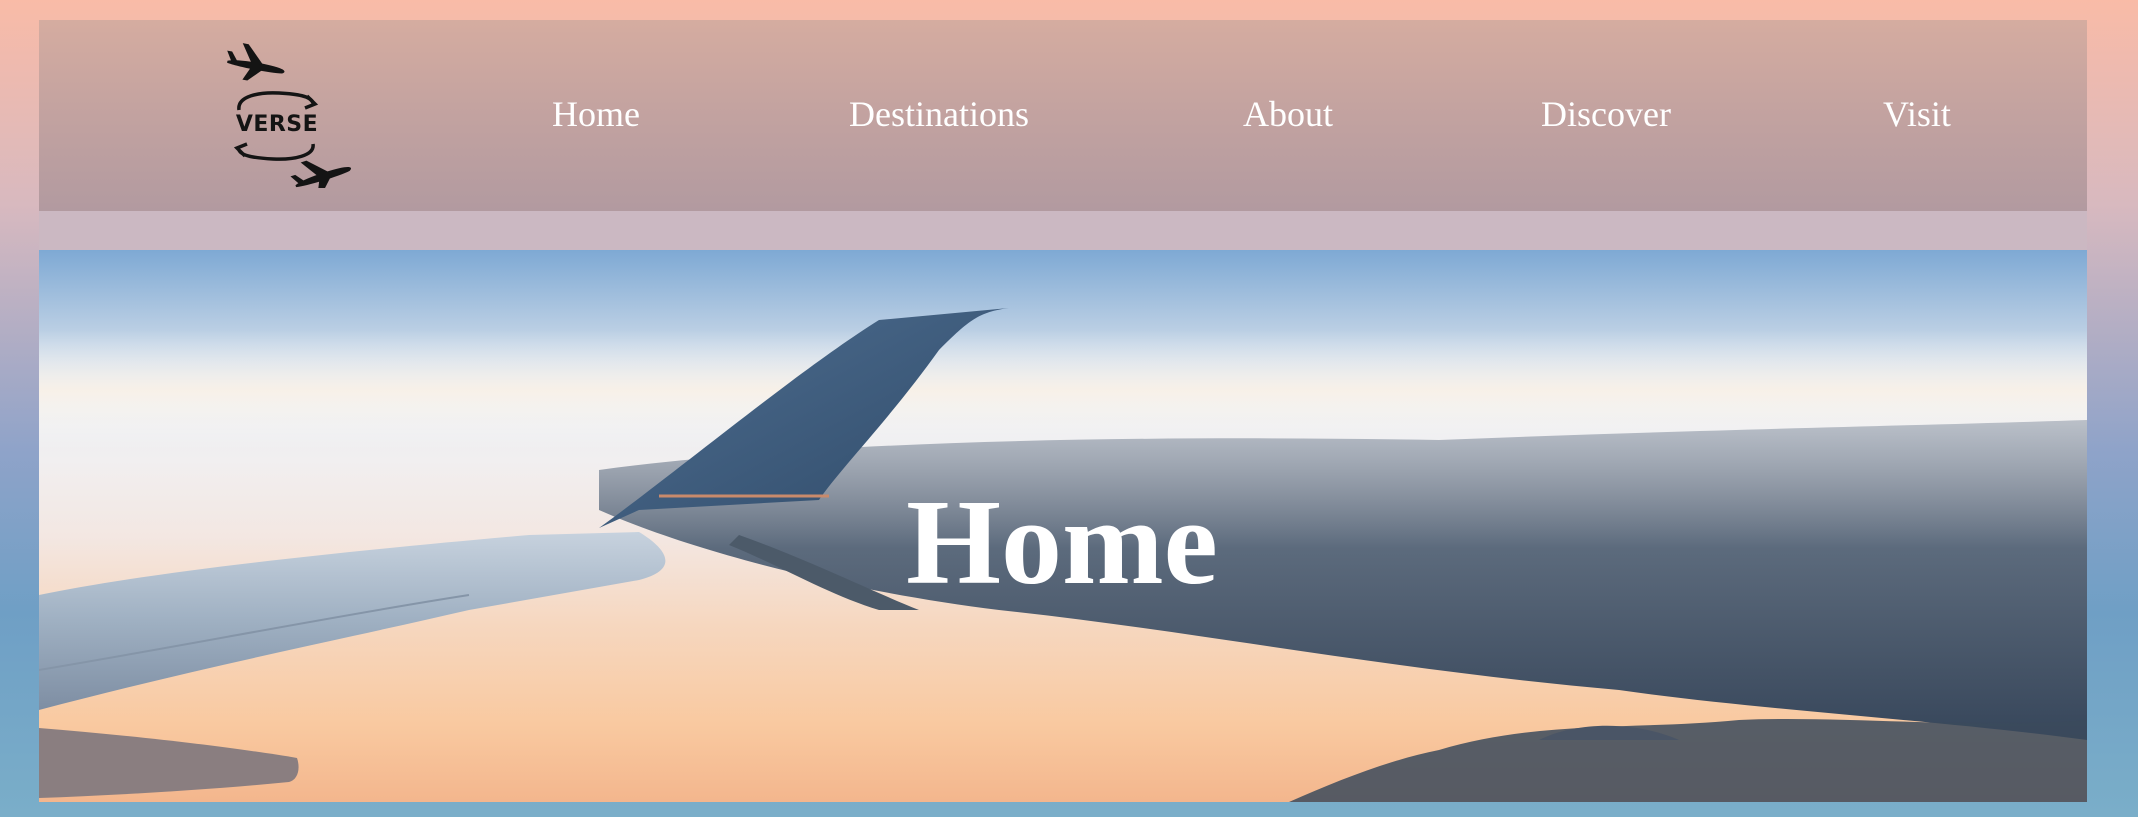 This screenshot has height=817, width=2138. I want to click on nav-link-home: Home, so click(596, 114).